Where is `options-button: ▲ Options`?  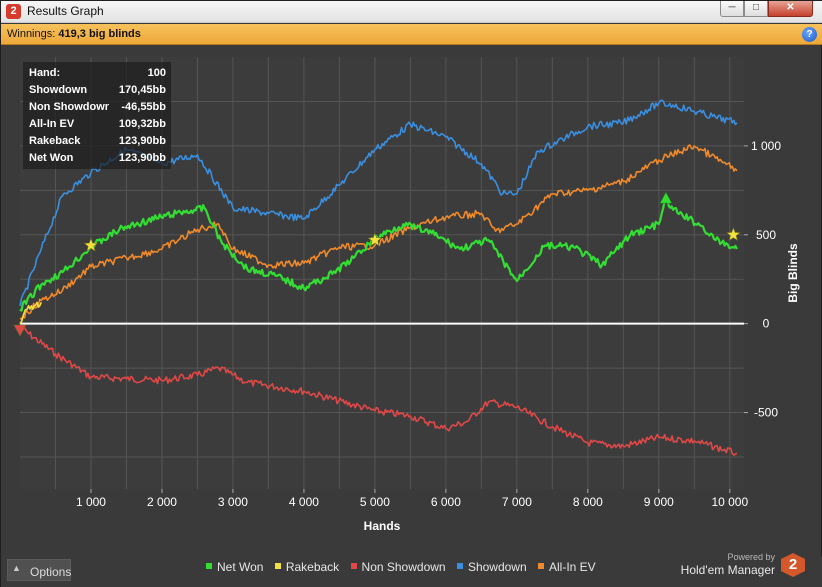 options-button: ▲ Options is located at coordinates (39, 570).